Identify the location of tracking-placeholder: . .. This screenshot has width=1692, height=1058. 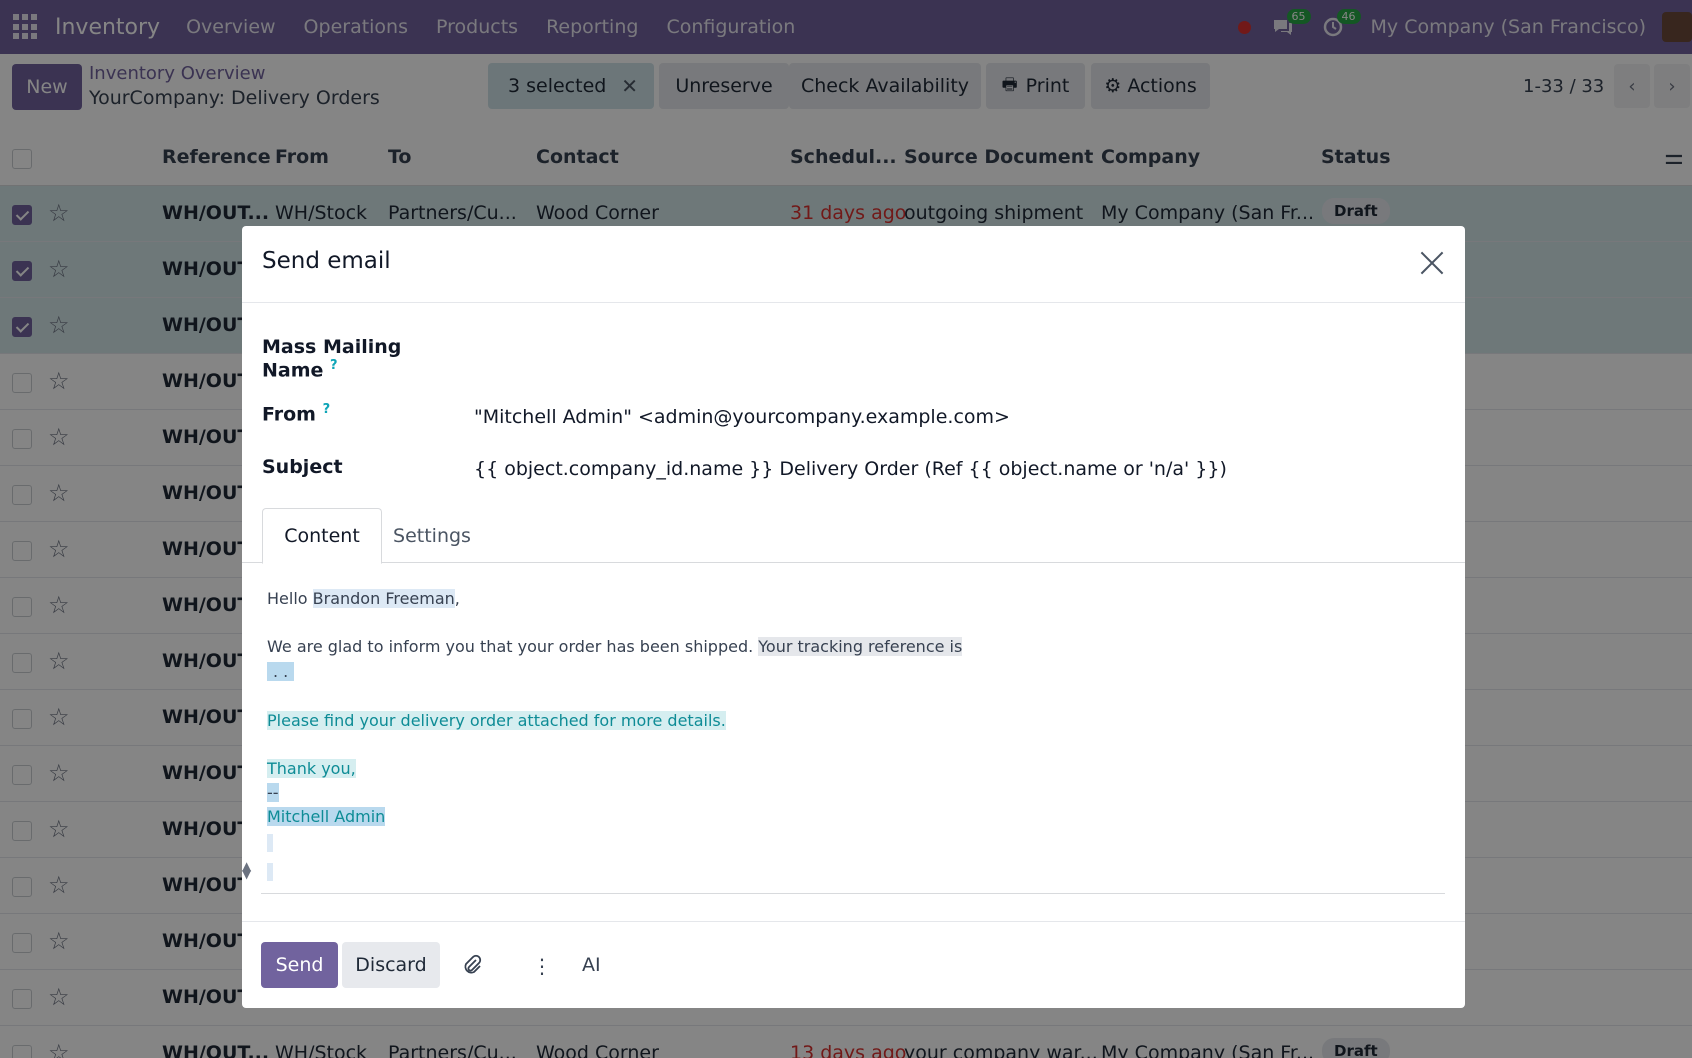
(281, 671).